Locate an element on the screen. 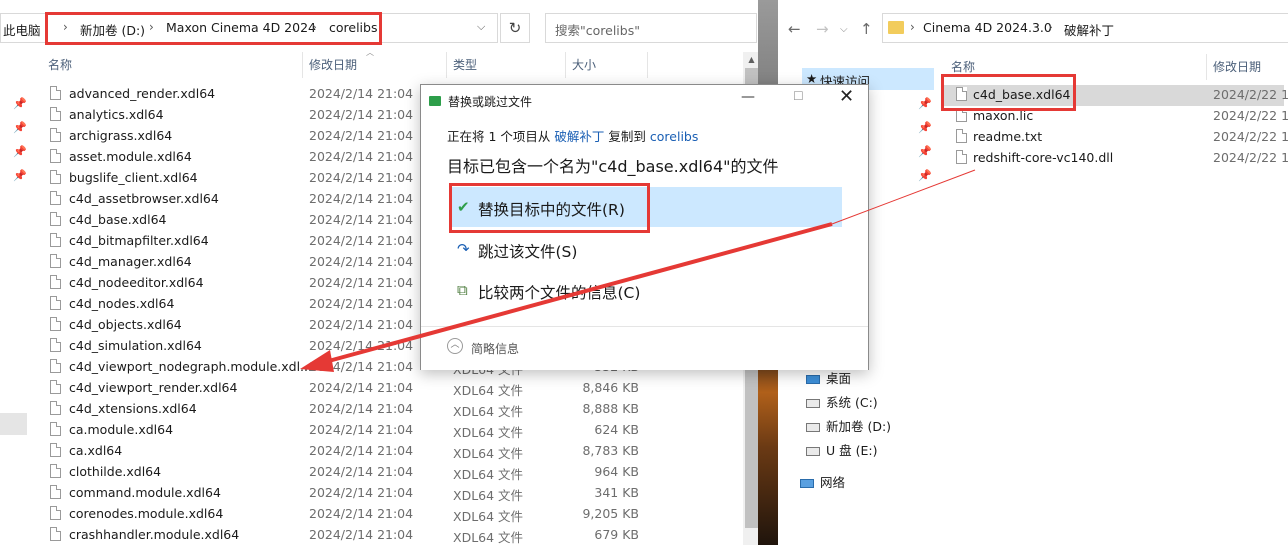  maximize-button: ☐ is located at coordinates (798, 96).